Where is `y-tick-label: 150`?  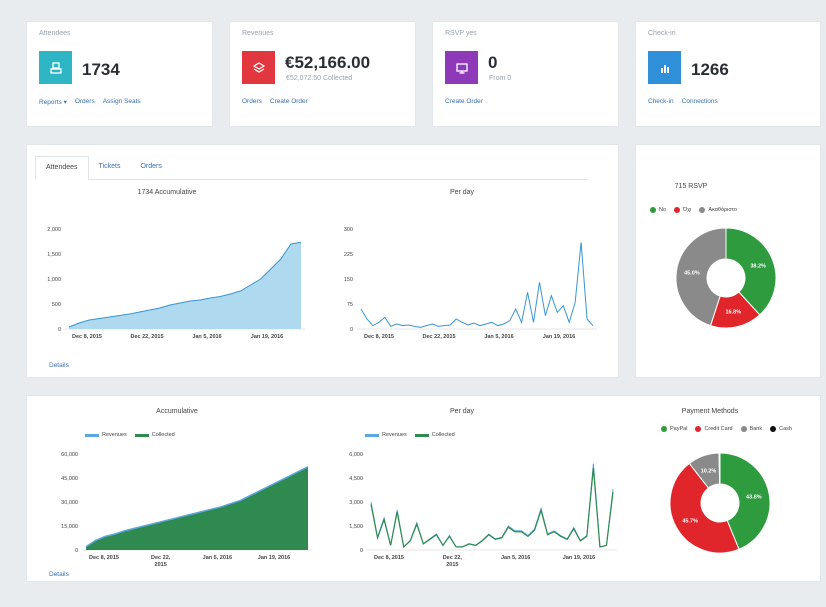
y-tick-label: 150 is located at coordinates (348, 280).